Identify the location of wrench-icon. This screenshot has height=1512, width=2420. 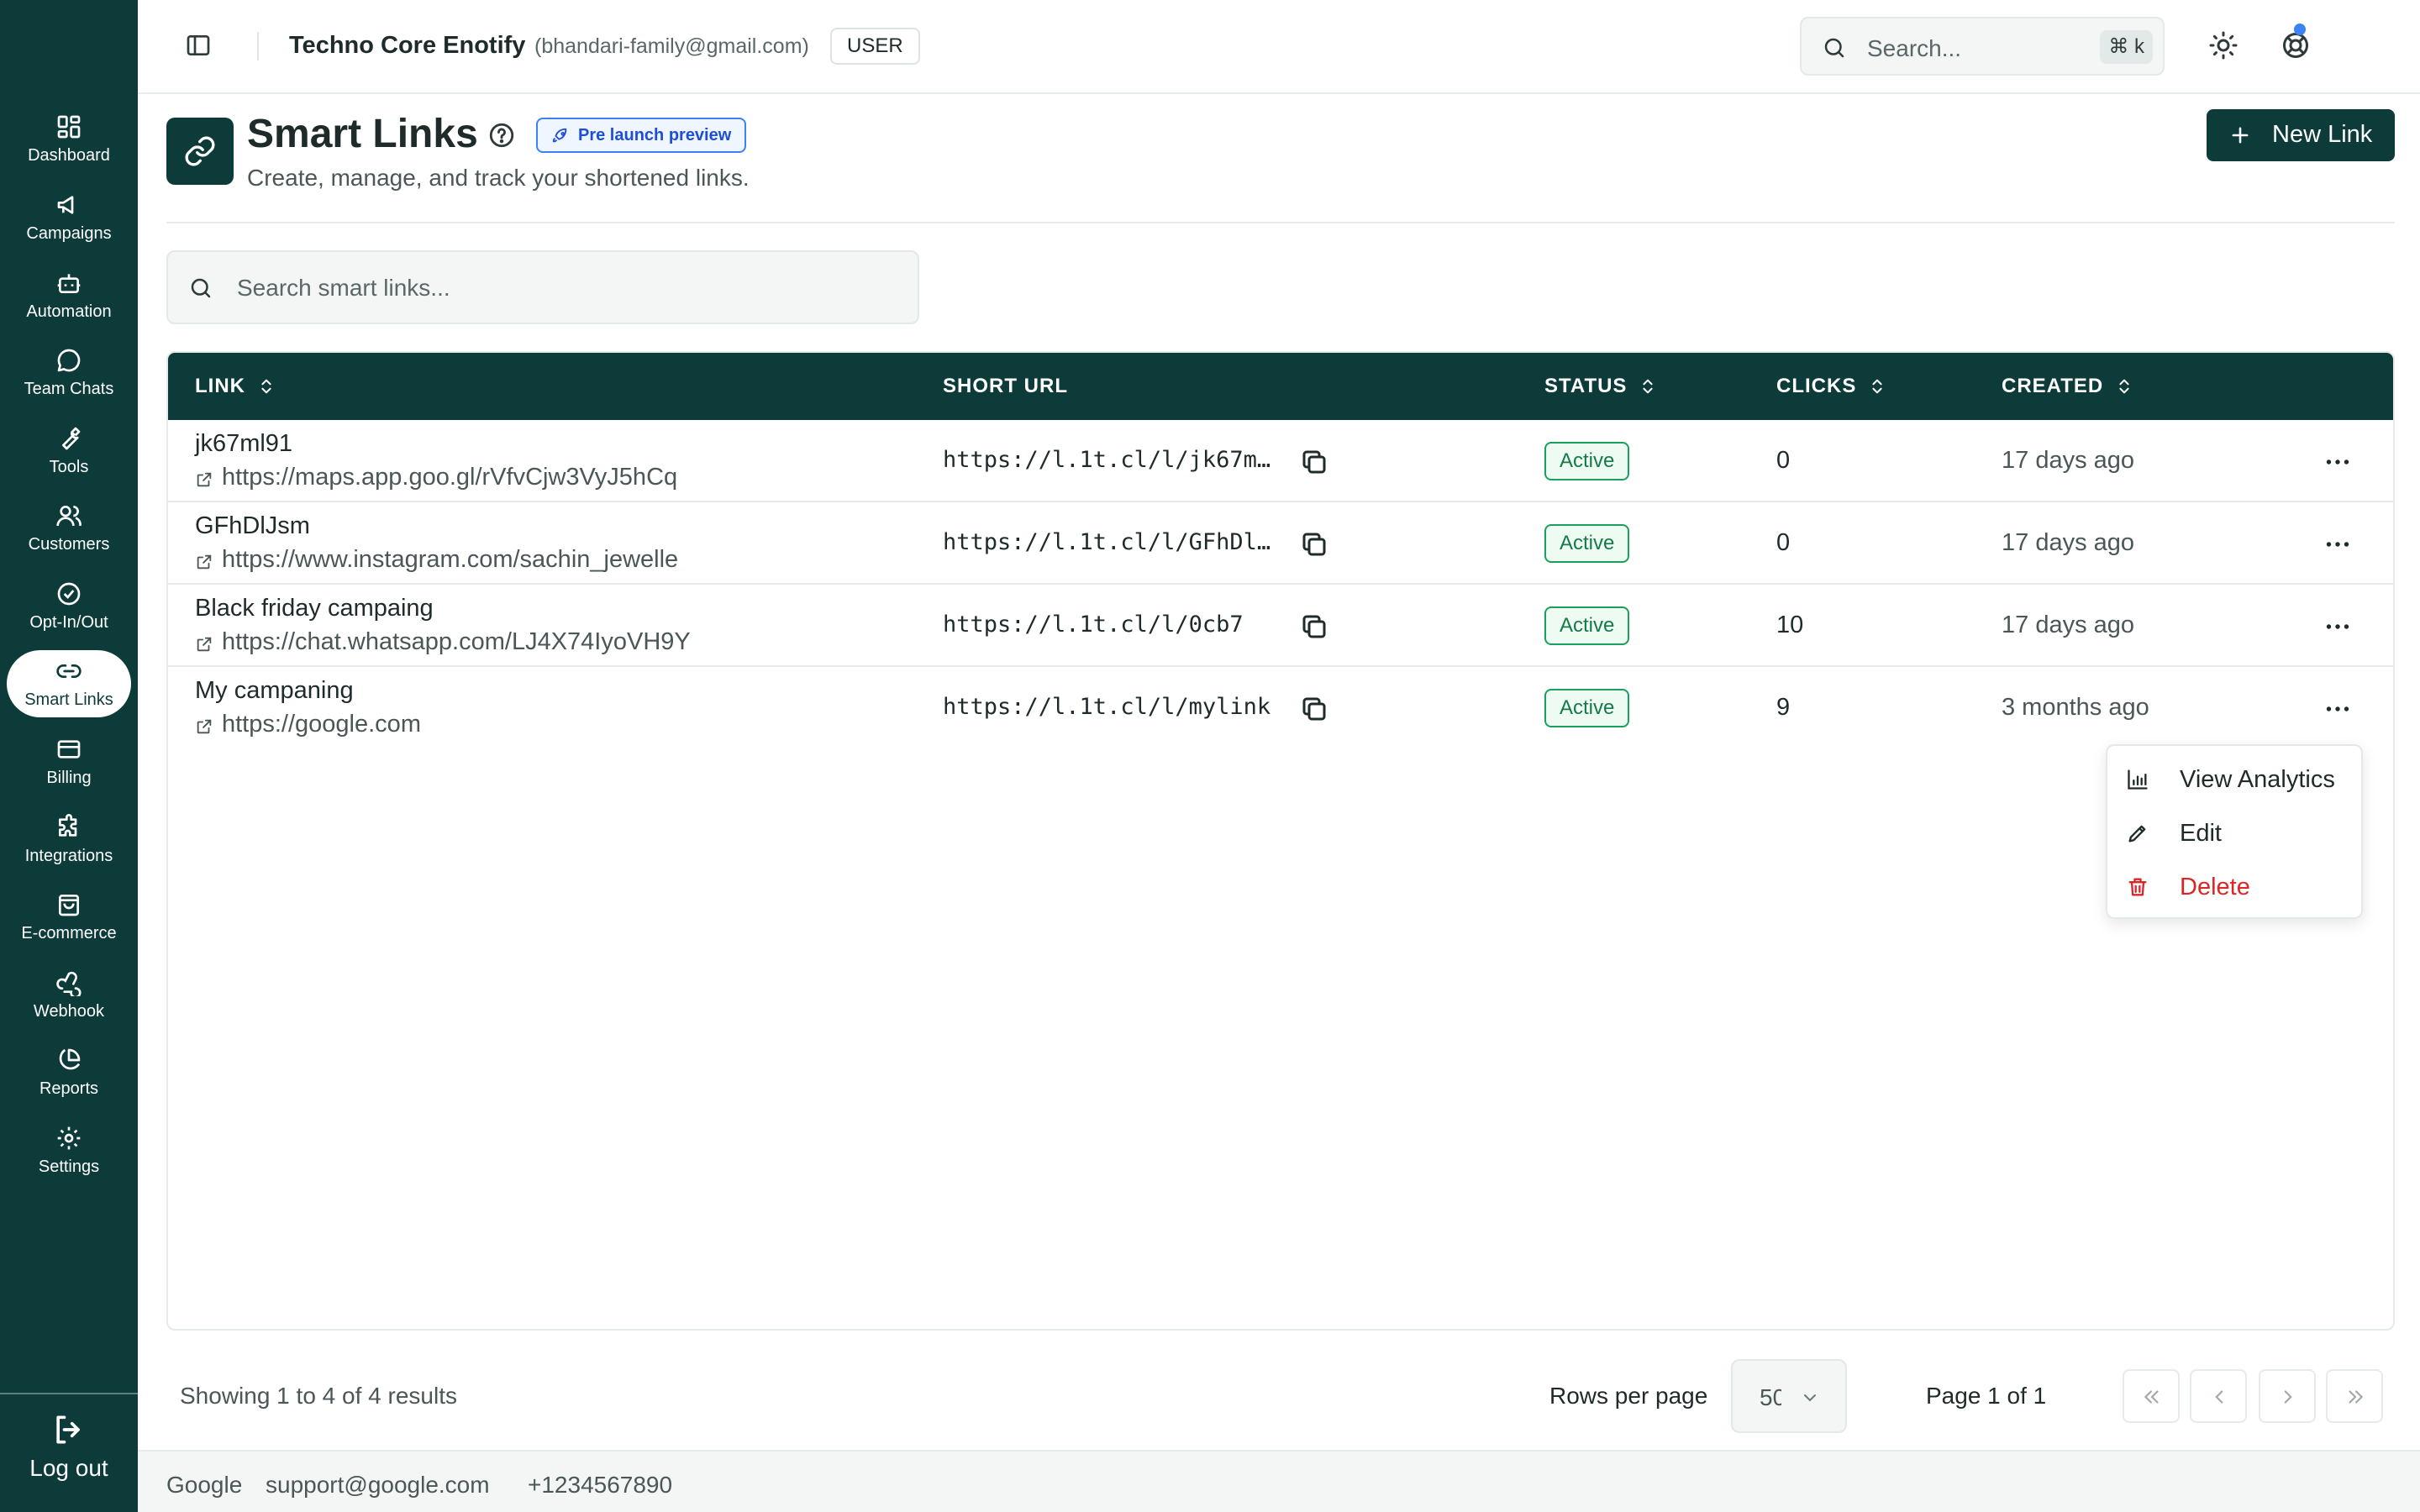
(71, 438).